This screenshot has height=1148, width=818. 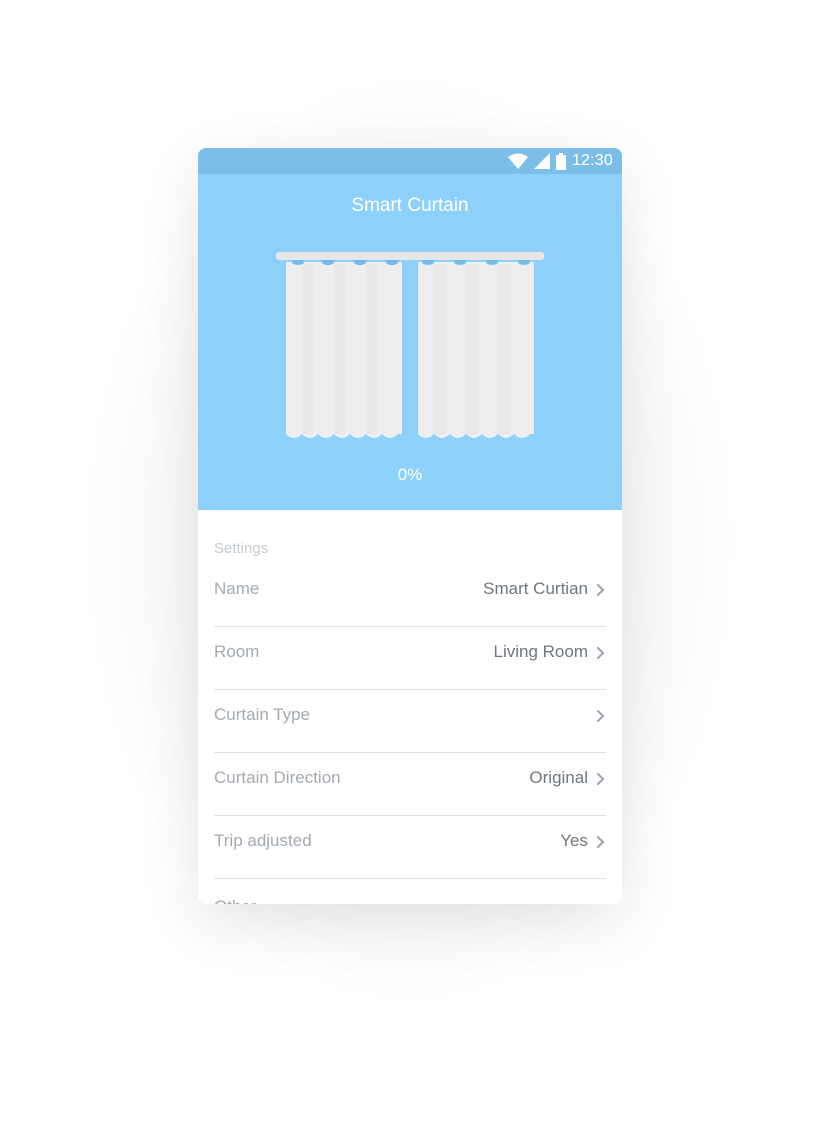 What do you see at coordinates (235, 900) in the screenshot?
I see `settings-row-partial-label: Other` at bounding box center [235, 900].